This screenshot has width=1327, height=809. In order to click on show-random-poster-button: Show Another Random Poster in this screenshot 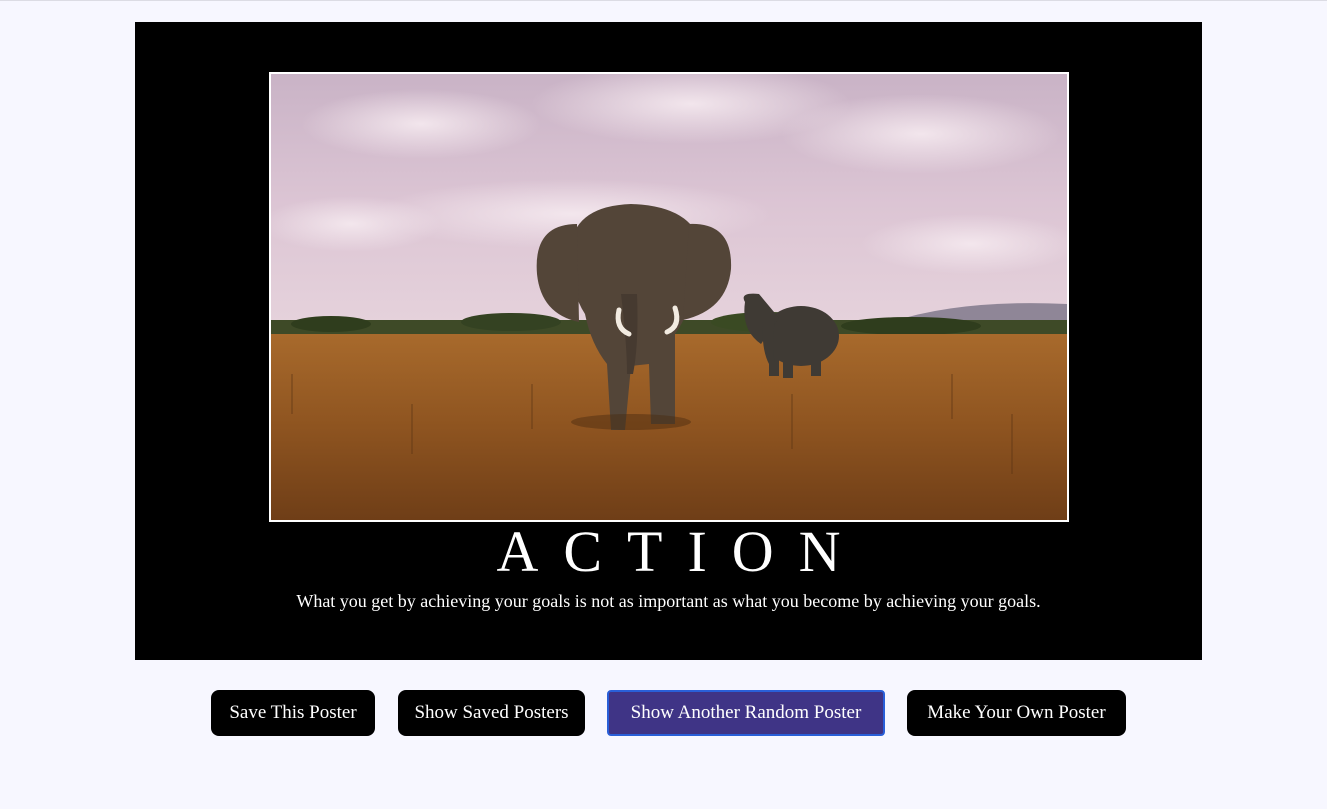, I will do `click(746, 713)`.